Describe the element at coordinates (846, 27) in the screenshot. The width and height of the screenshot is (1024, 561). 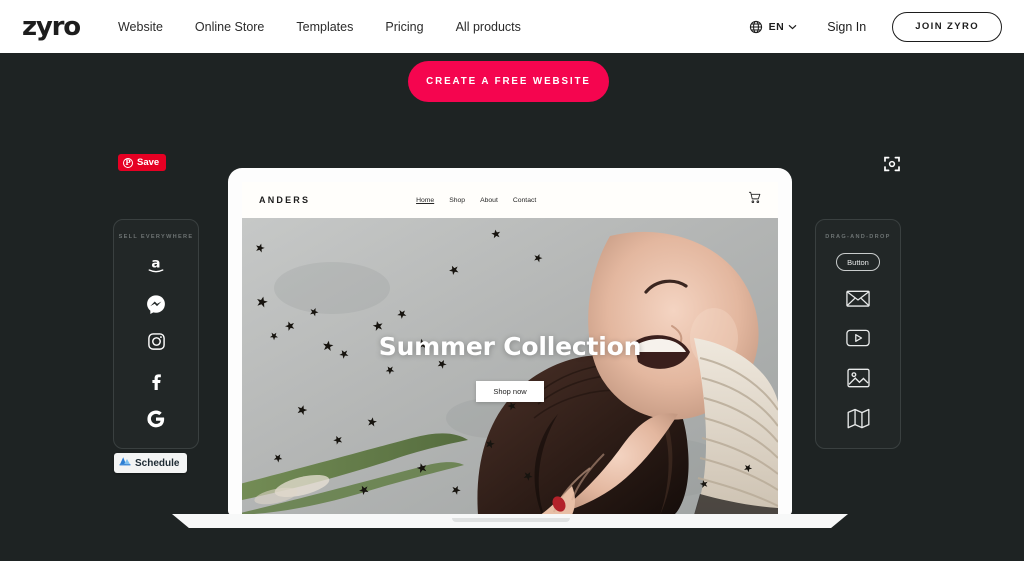
I see `sign-in-link: Sign In` at that location.